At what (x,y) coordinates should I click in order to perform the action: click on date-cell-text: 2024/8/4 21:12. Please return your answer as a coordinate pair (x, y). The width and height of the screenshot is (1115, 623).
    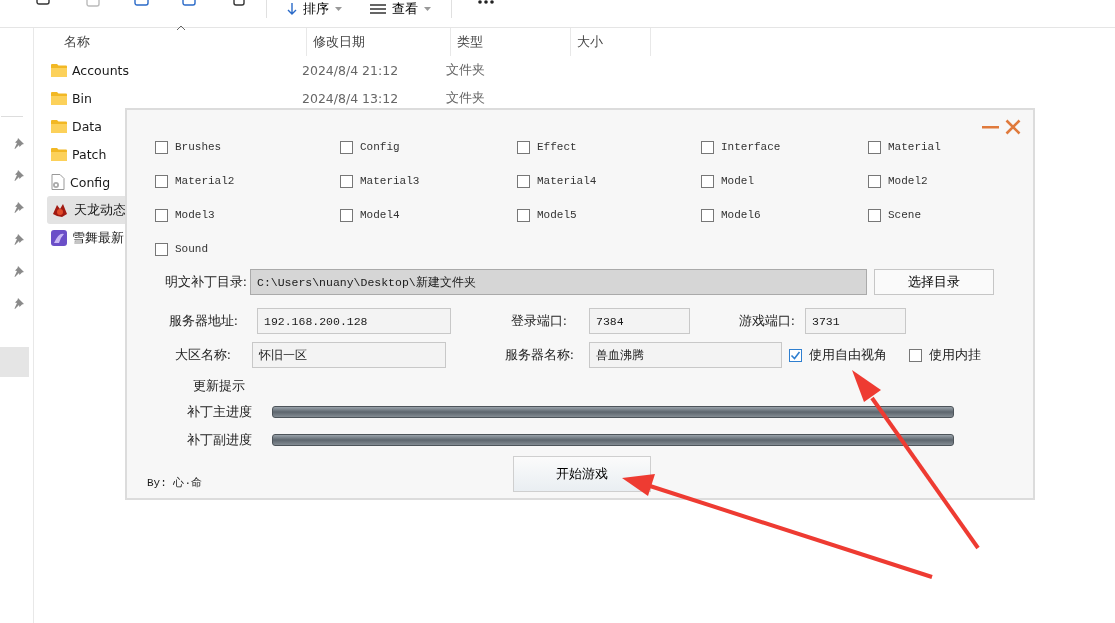
    Looking at the image, I should click on (351, 70).